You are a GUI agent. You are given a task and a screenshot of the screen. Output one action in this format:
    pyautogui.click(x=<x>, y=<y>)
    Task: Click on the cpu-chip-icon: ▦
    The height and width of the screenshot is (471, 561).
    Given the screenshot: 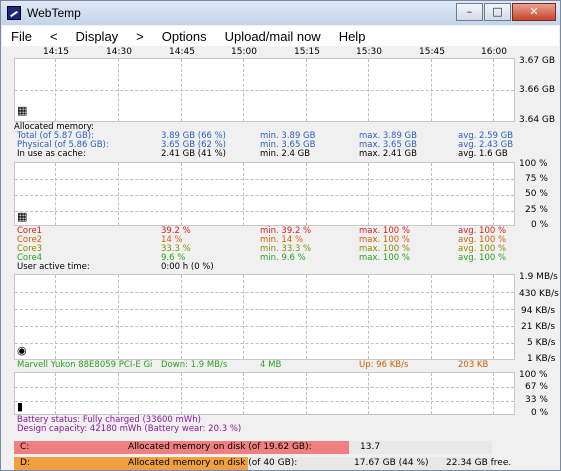 What is the action you would take?
    pyautogui.click(x=22, y=216)
    